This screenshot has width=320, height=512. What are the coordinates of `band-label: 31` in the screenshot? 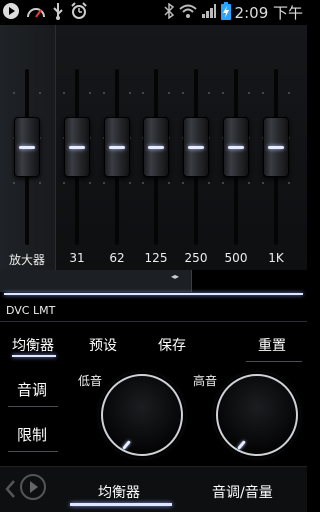 It's located at (77, 258).